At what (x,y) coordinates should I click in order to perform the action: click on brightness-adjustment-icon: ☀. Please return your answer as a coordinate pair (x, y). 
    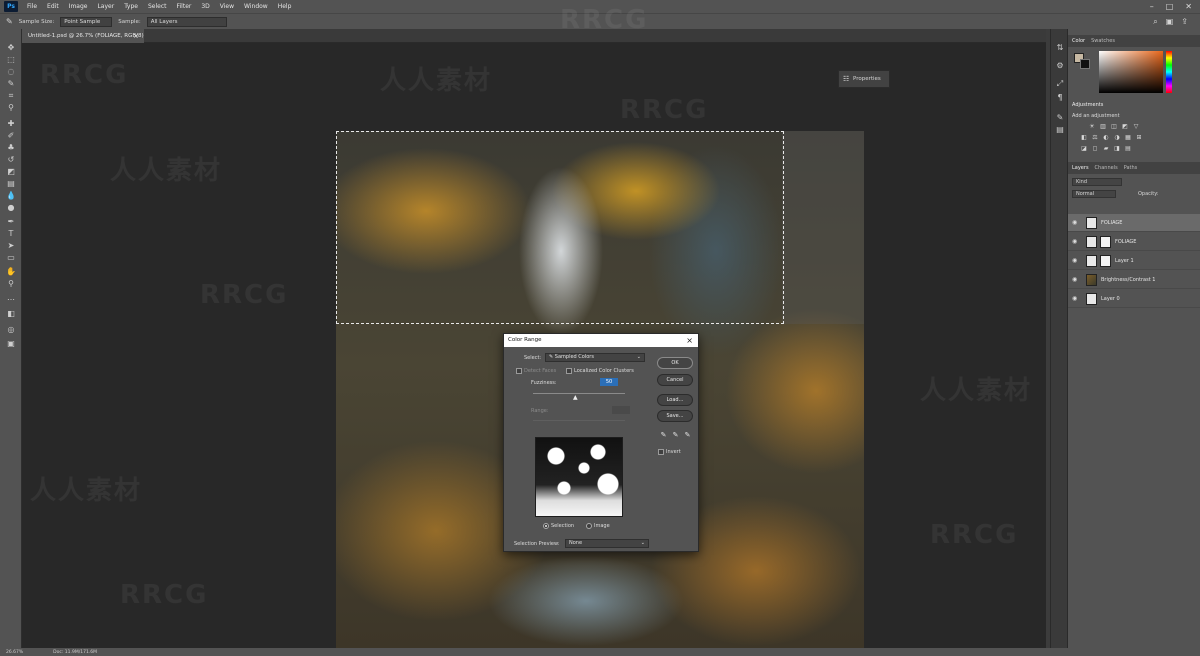
    Looking at the image, I should click on (1092, 126).